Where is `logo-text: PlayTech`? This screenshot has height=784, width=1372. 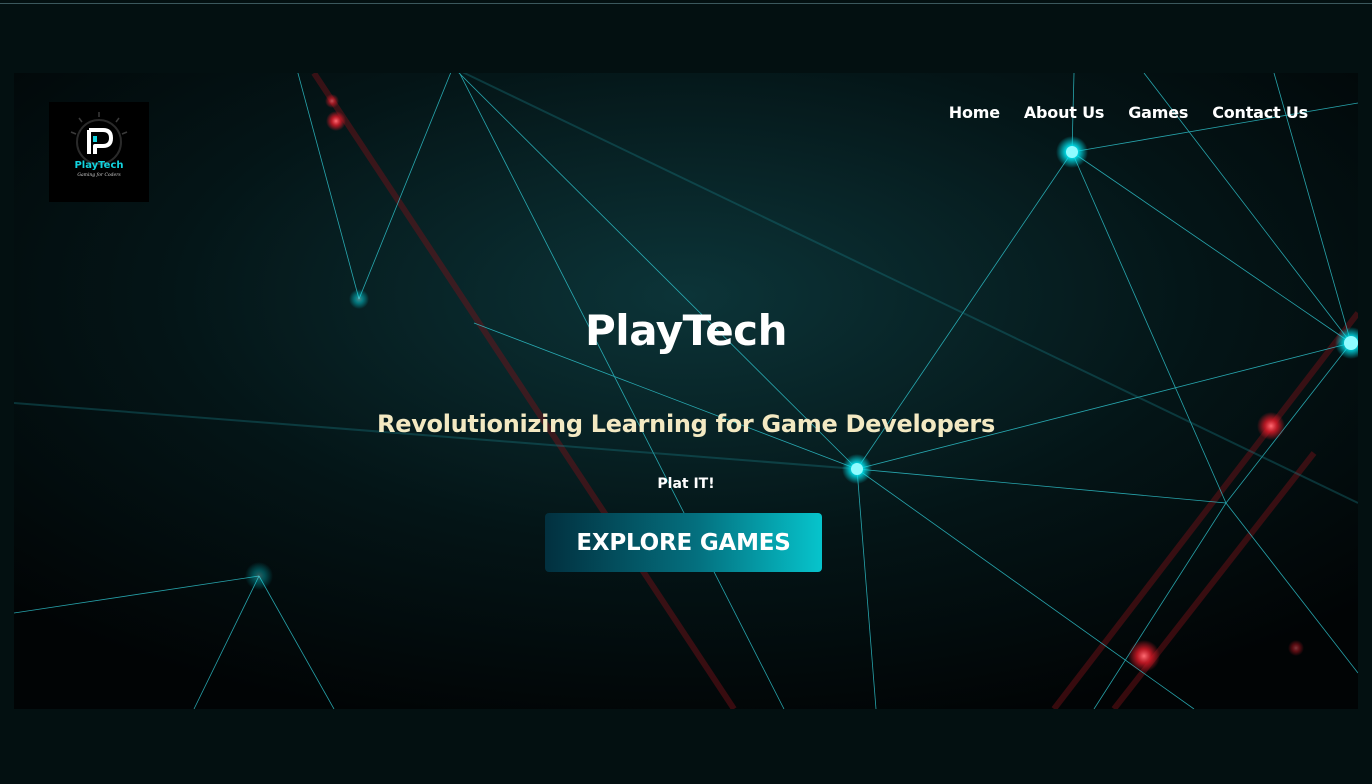
logo-text: PlayTech is located at coordinates (98, 165).